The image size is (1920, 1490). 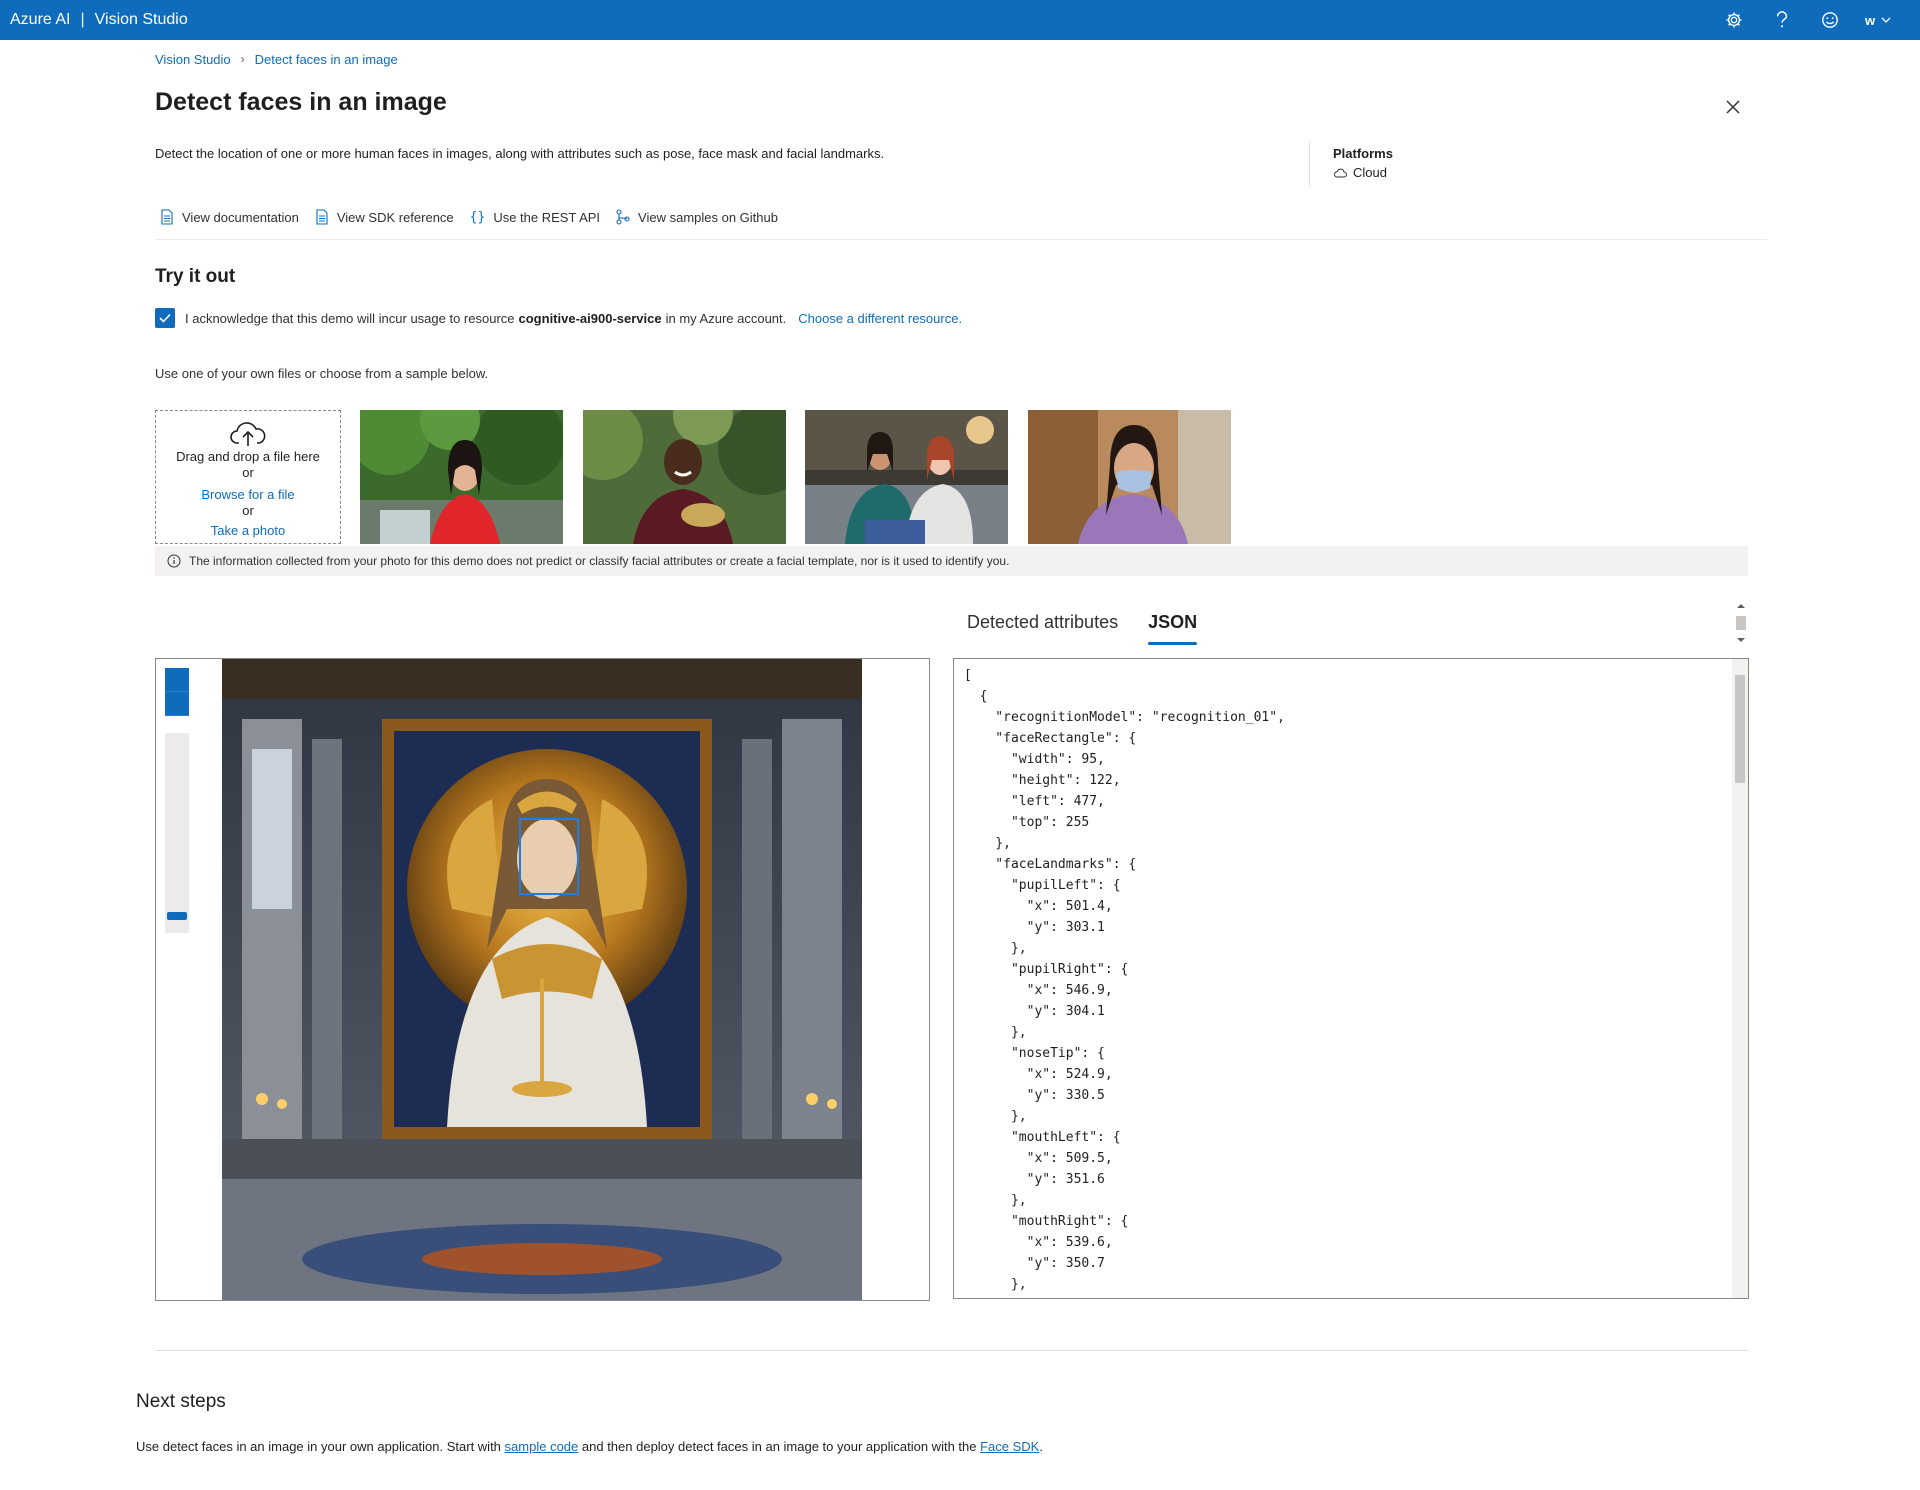 I want to click on json-line: "y": 330.5, so click(x=1034, y=1095).